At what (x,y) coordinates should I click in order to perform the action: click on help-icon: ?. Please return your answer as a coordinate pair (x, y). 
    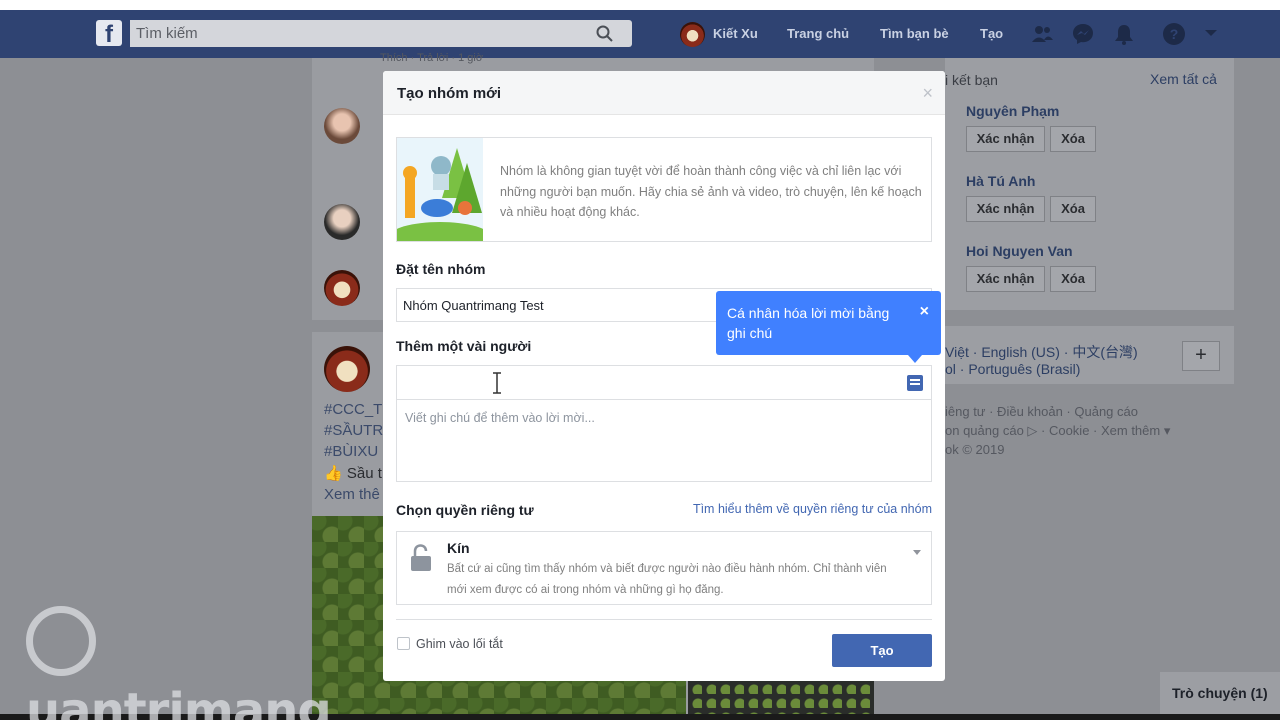
    Looking at the image, I should click on (1174, 34).